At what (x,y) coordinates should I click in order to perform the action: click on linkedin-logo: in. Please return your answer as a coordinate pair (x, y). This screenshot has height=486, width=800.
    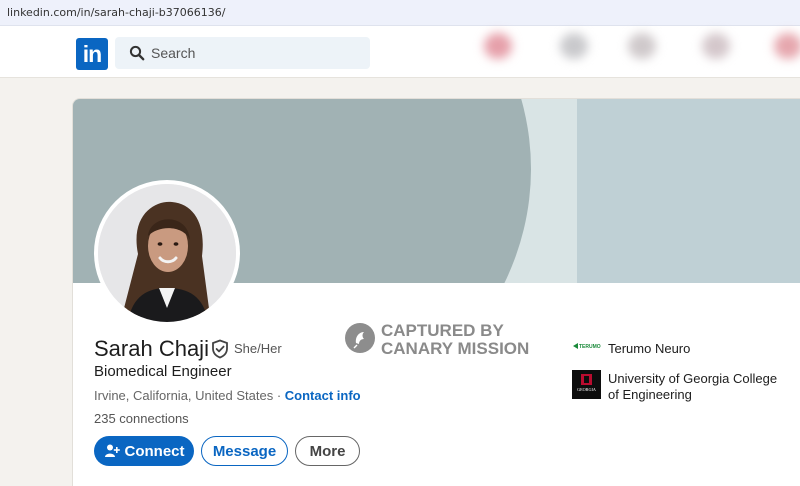
    Looking at the image, I should click on (92, 54).